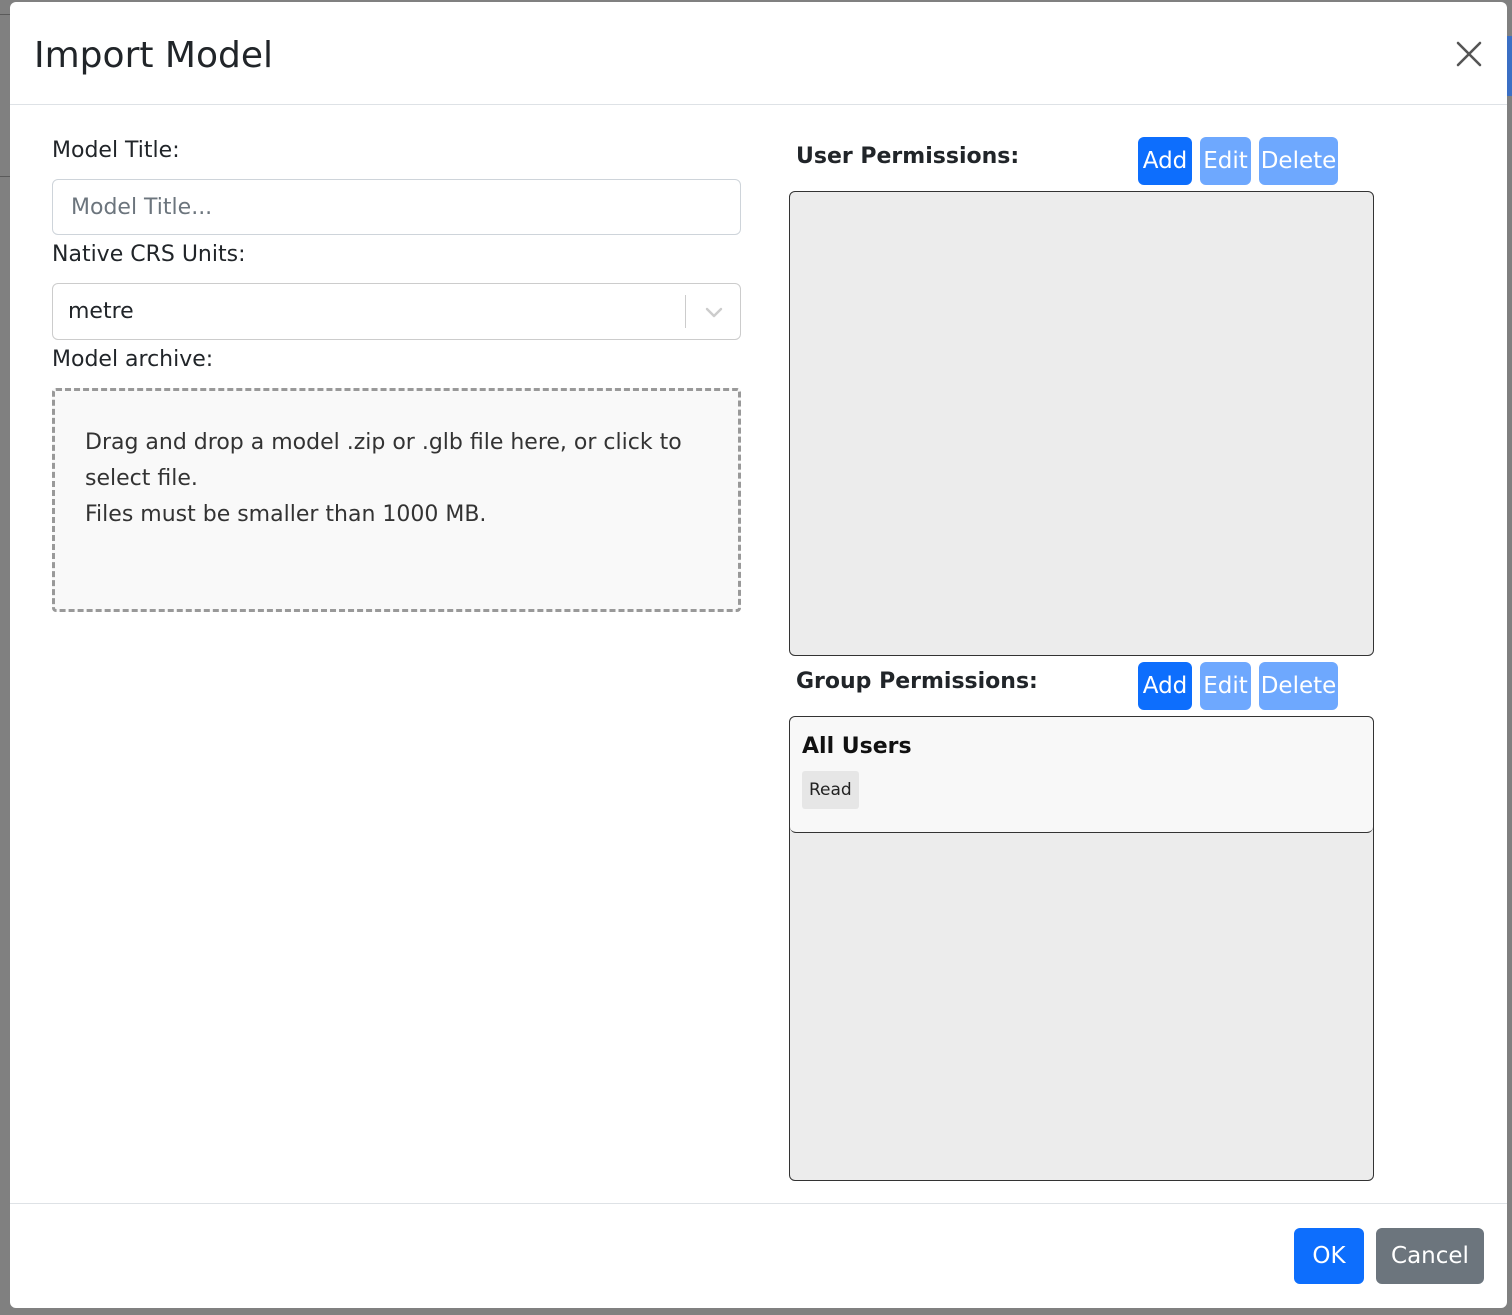 This screenshot has width=1512, height=1315. I want to click on ok-button: OK, so click(1329, 1256).